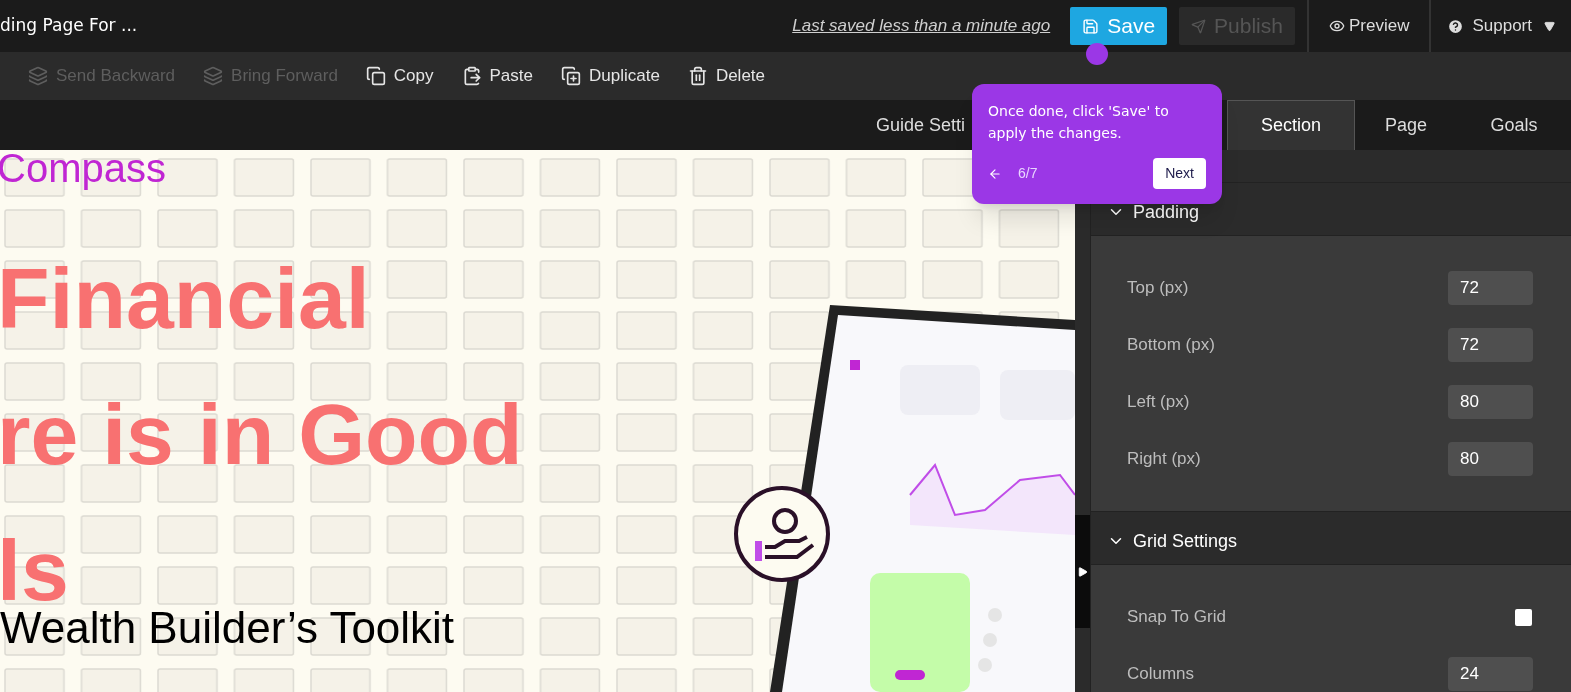 The height and width of the screenshot is (692, 1571). I want to click on panel-tab: Goals, so click(1514, 125).